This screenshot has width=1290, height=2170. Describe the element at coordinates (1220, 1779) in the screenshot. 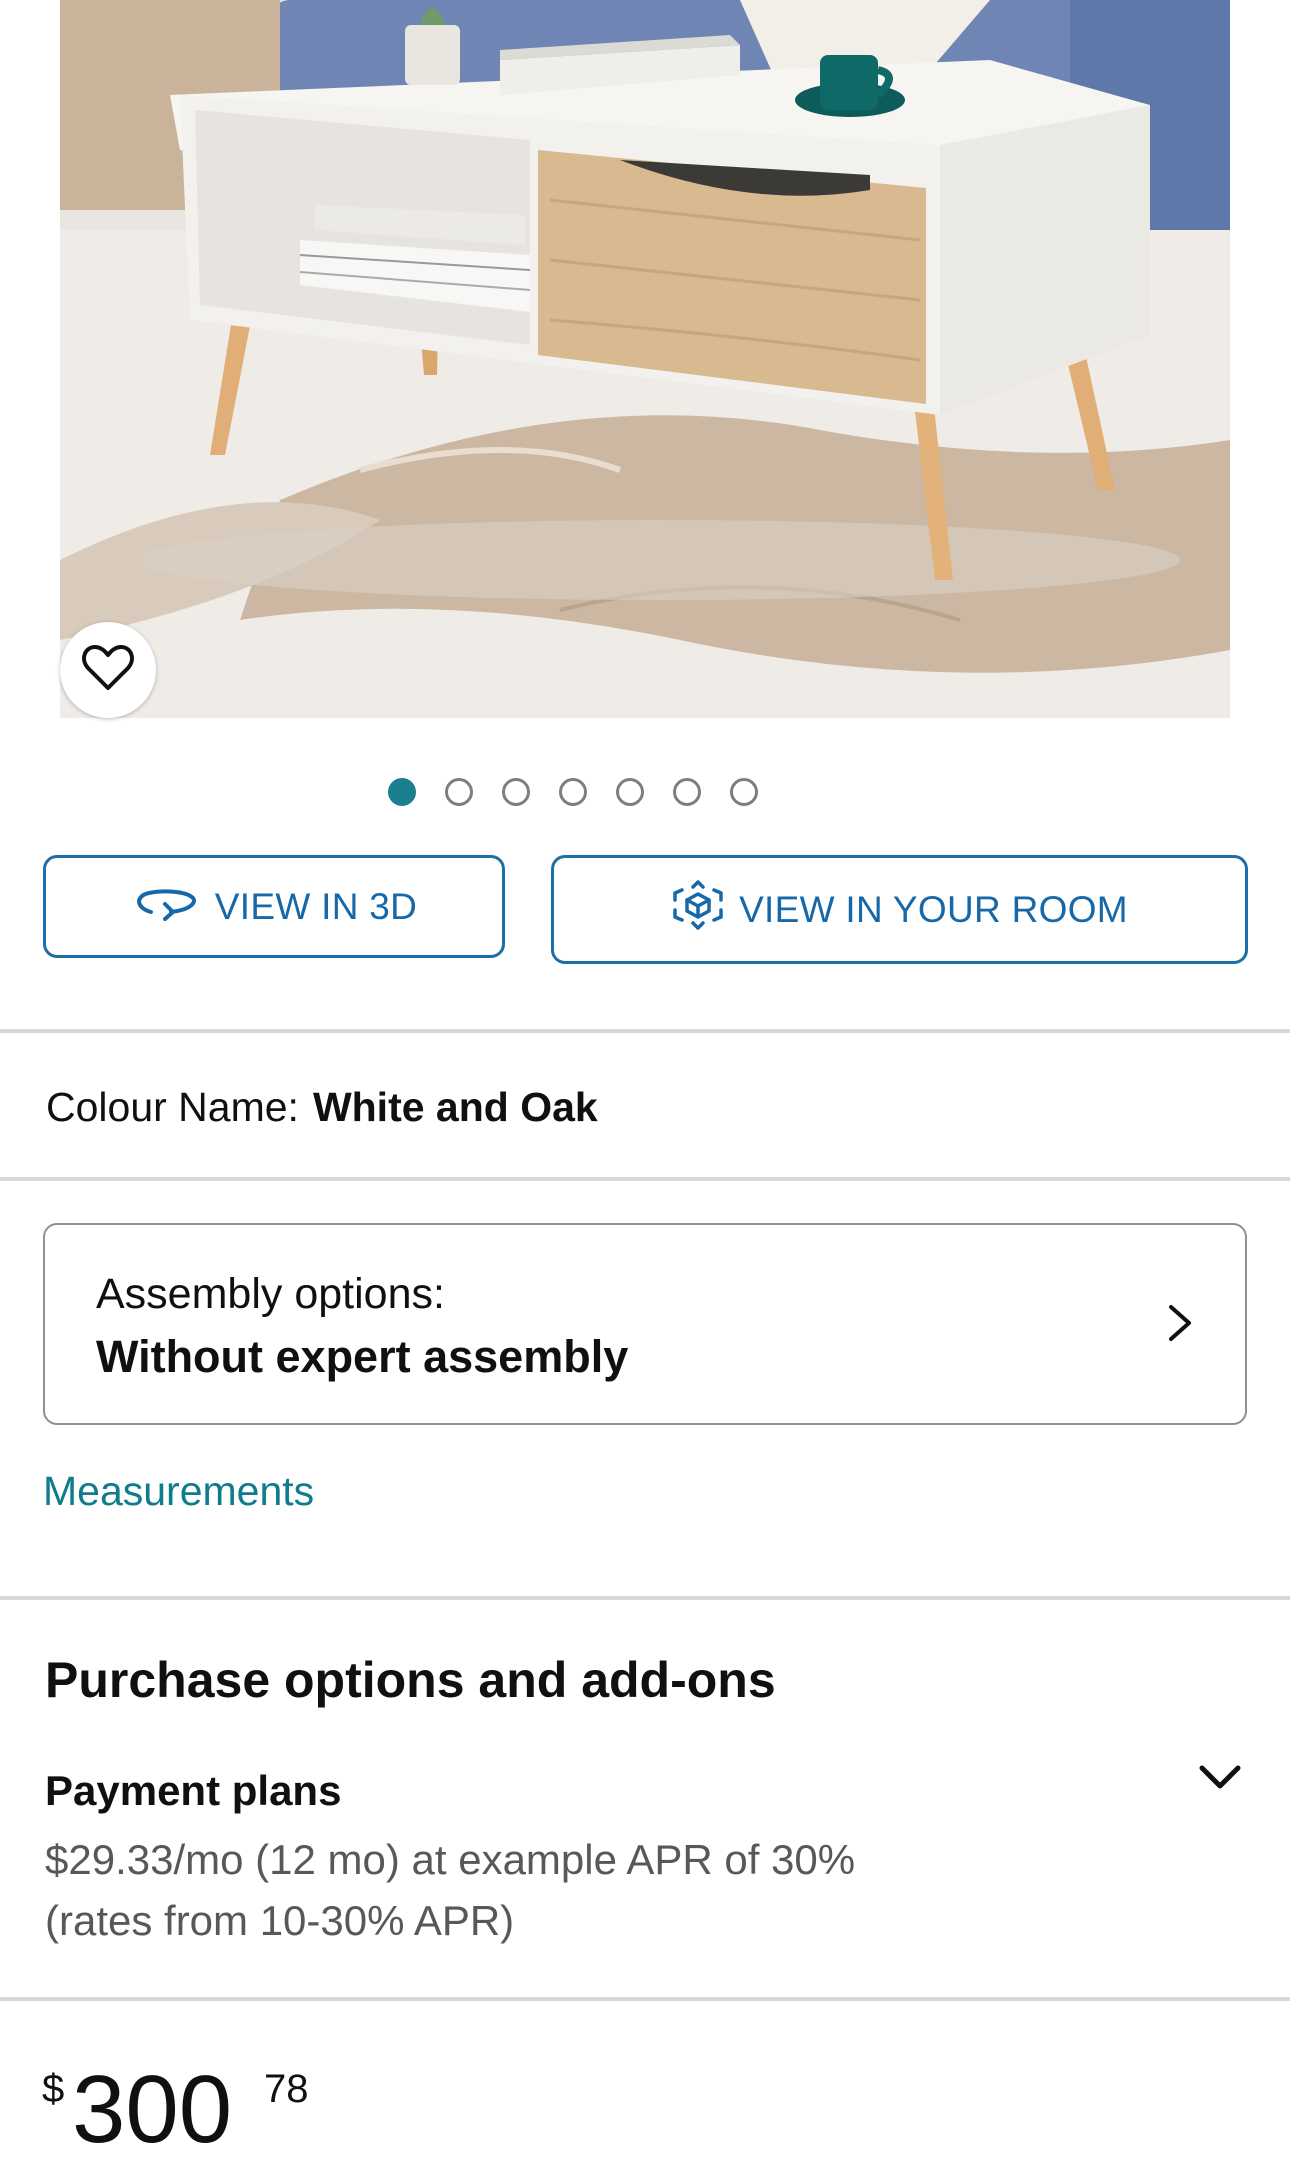

I see `chevron-down-icon` at that location.